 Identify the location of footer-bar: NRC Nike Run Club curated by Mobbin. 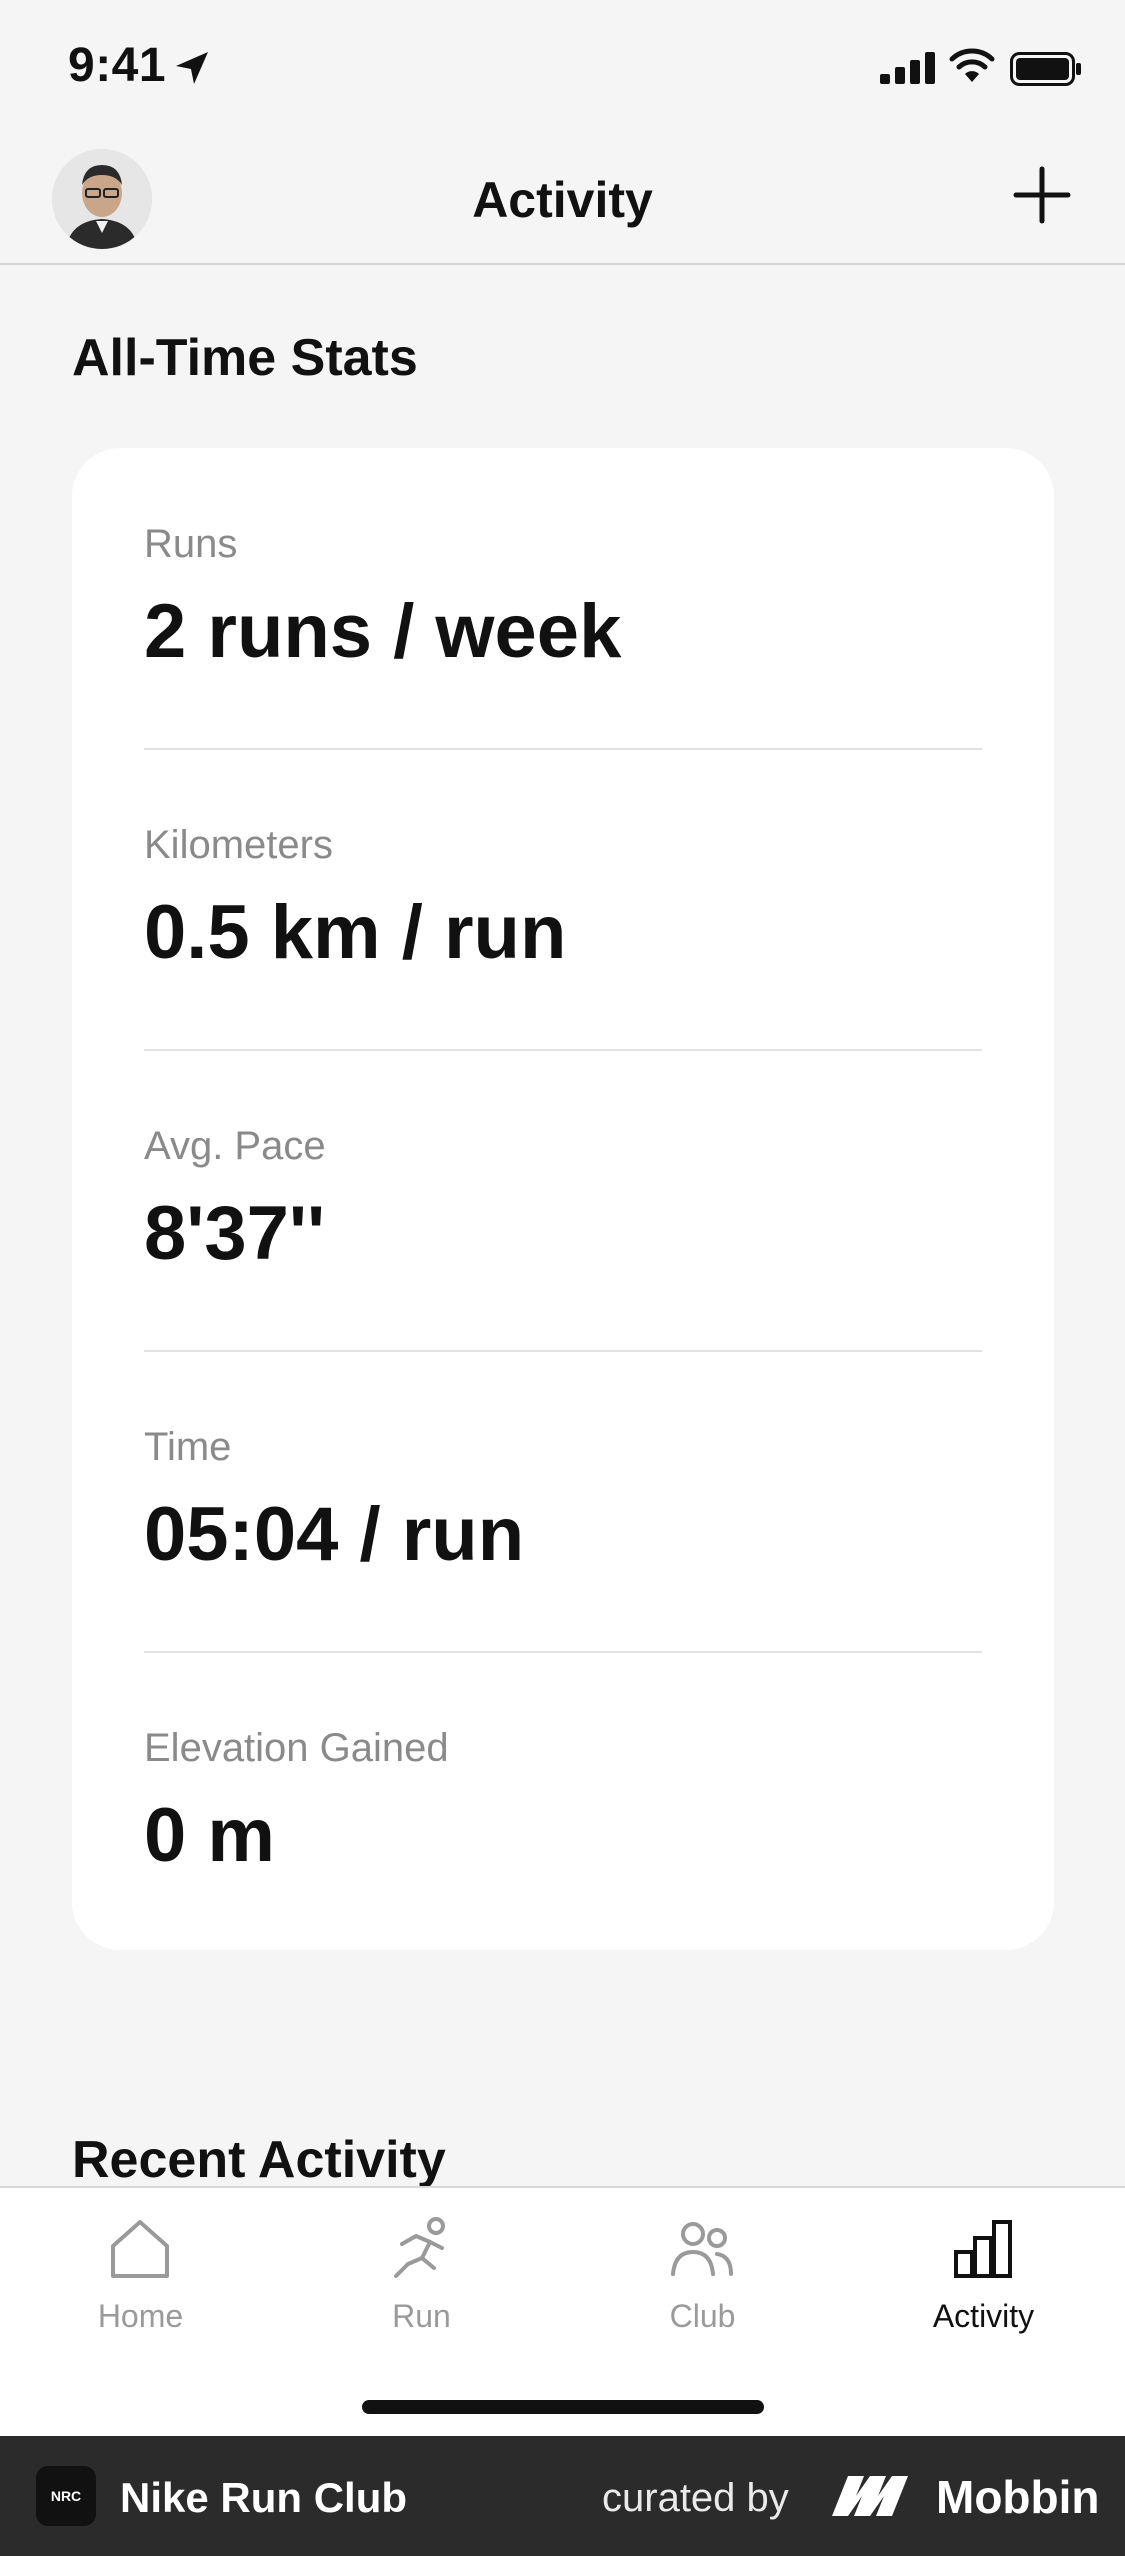
(562, 2496).